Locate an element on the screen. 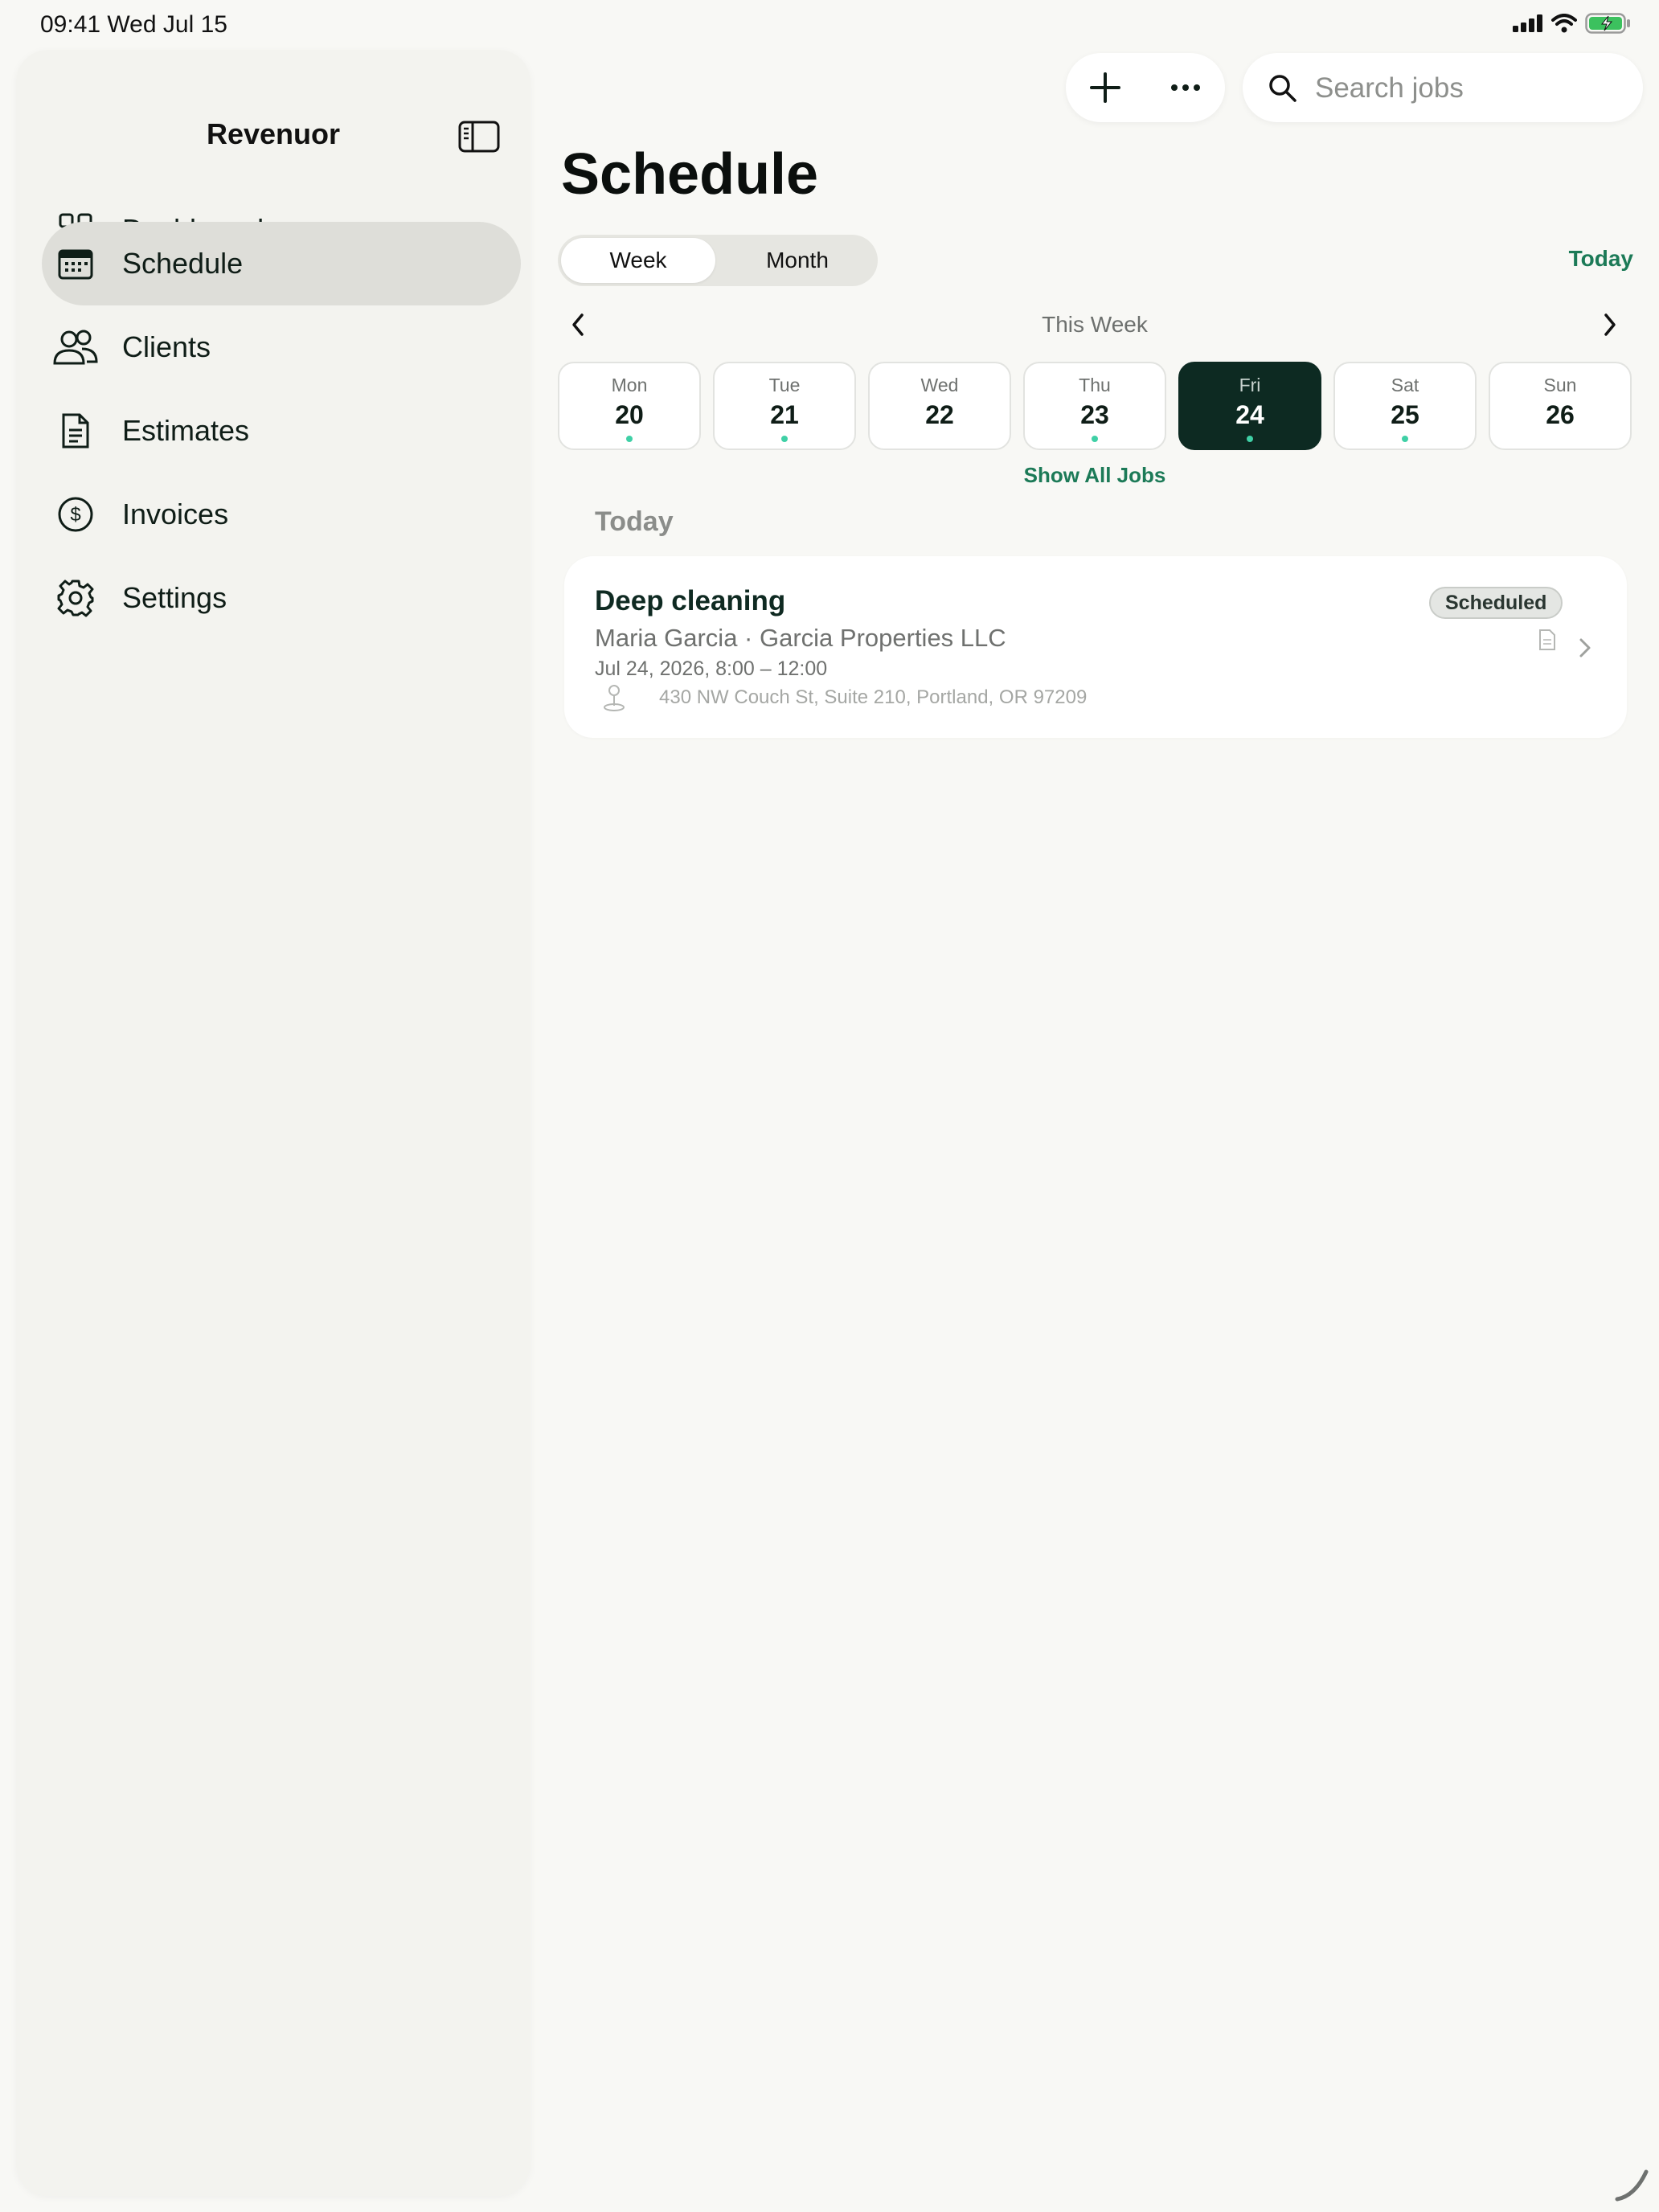 This screenshot has width=1659, height=2212. job-time: Jul 24, 2026, 8:00 – 12:00 is located at coordinates (711, 668).